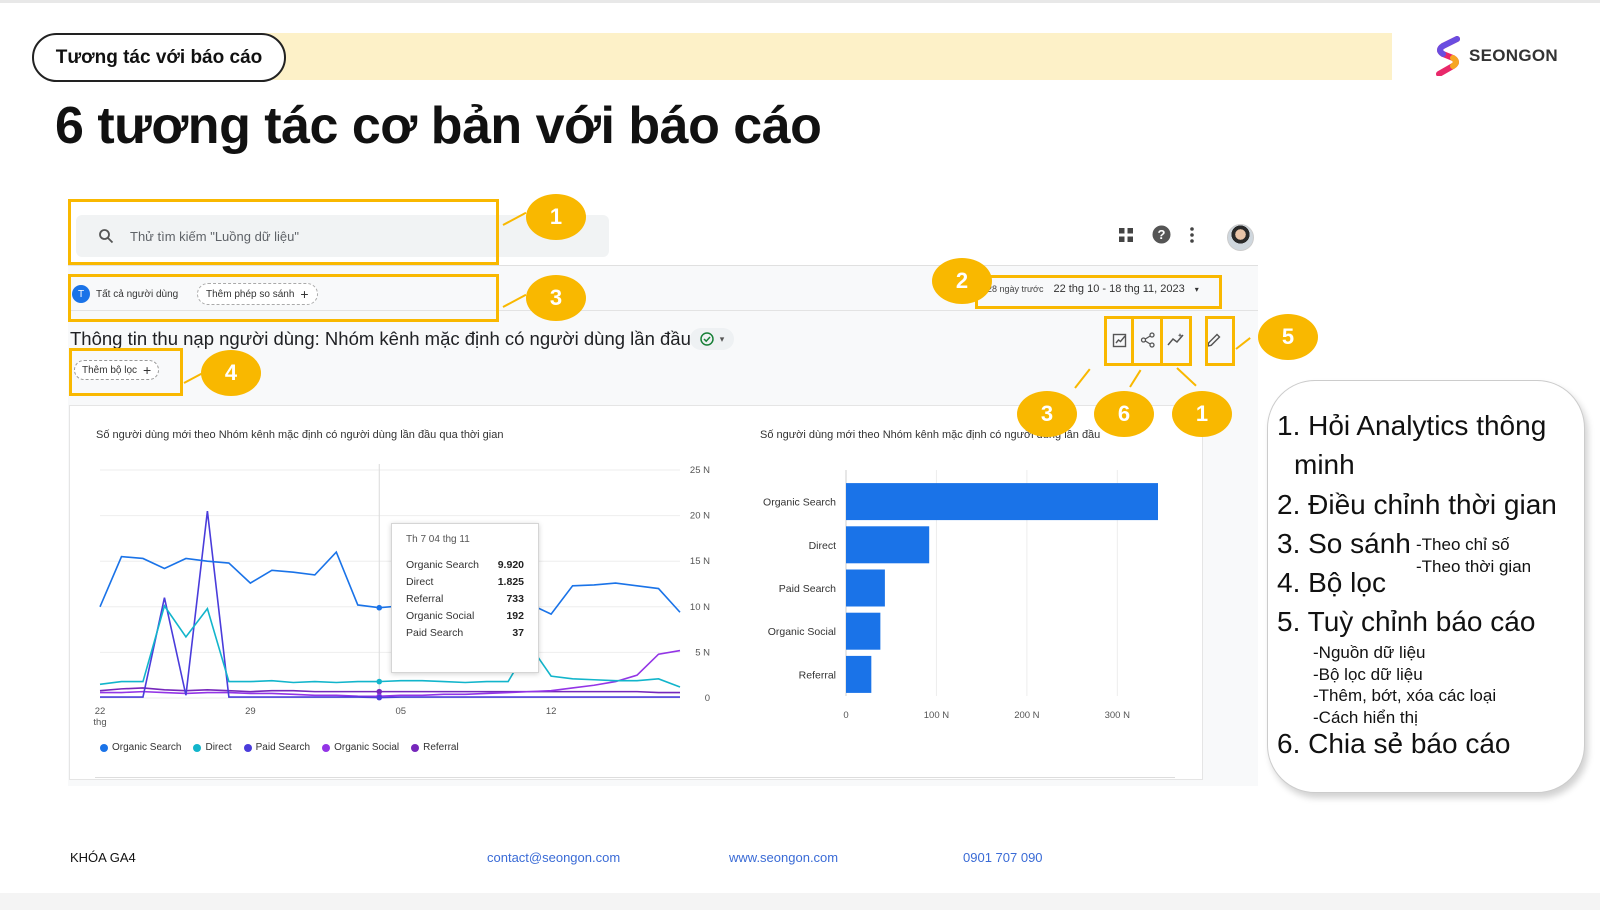 This screenshot has width=1600, height=910. Describe the element at coordinates (1474, 566) in the screenshot. I see `callout-item-3-sub: -Theo thời gian` at that location.